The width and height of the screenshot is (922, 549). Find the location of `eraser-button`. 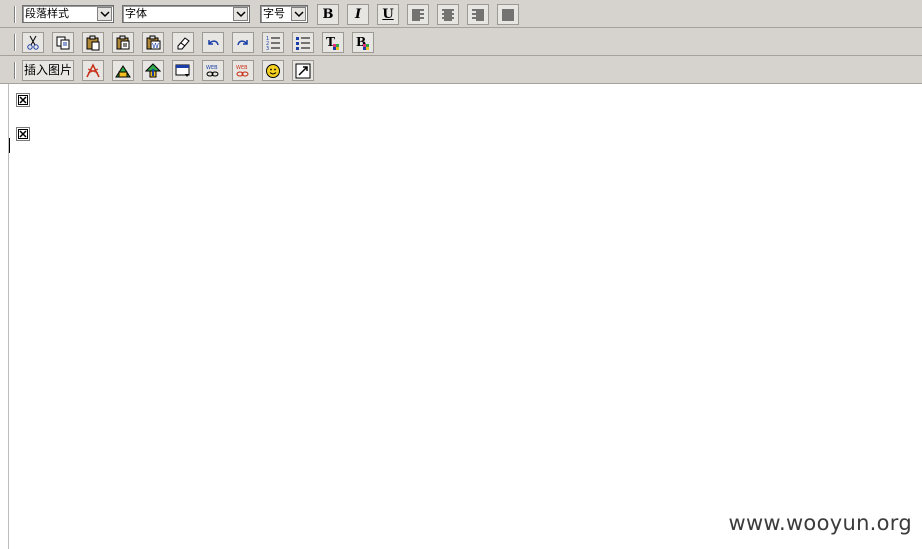

eraser-button is located at coordinates (183, 42).